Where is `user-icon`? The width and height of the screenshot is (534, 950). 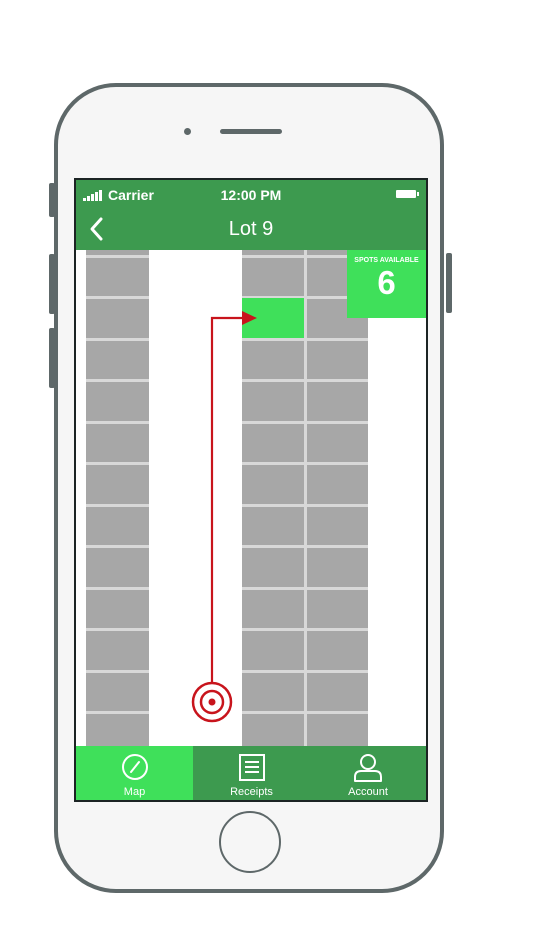
user-icon is located at coordinates (368, 768).